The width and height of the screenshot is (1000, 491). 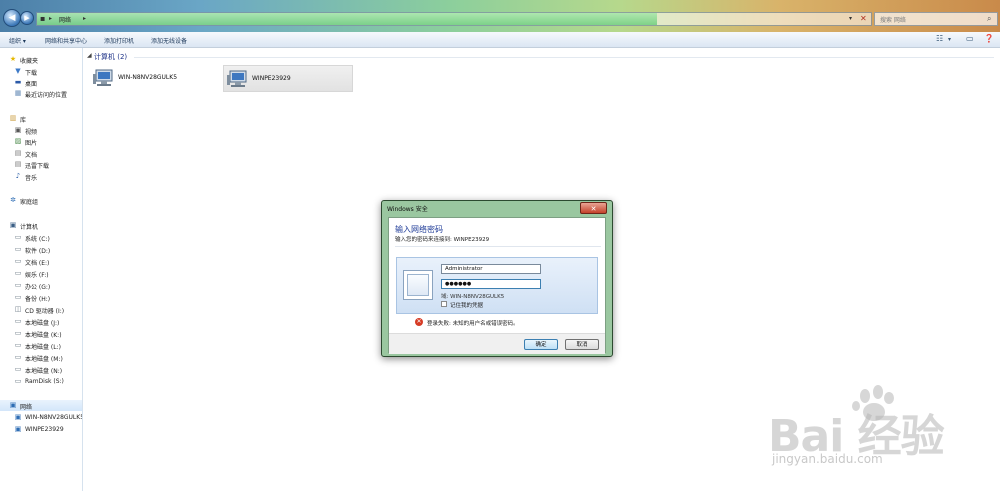 What do you see at coordinates (564, 57) in the screenshot?
I see `group-divider` at bounding box center [564, 57].